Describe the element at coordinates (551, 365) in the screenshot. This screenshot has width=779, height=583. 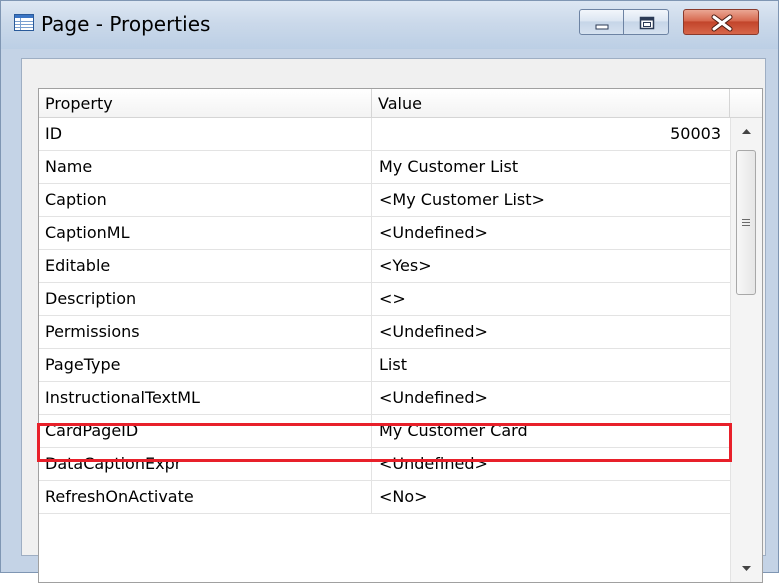
I see `property-value: List` at that location.